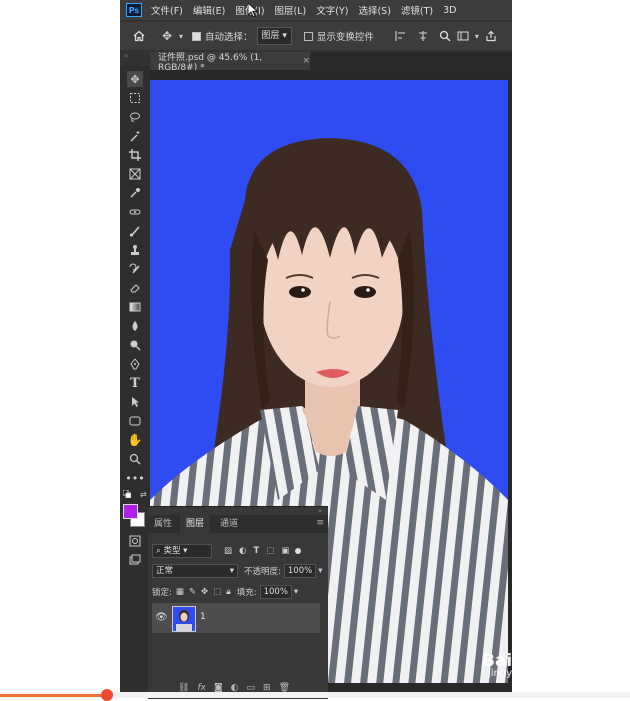 This screenshot has height=701, width=630. I want to click on opacity-chevron-icon: ▾, so click(320, 571).